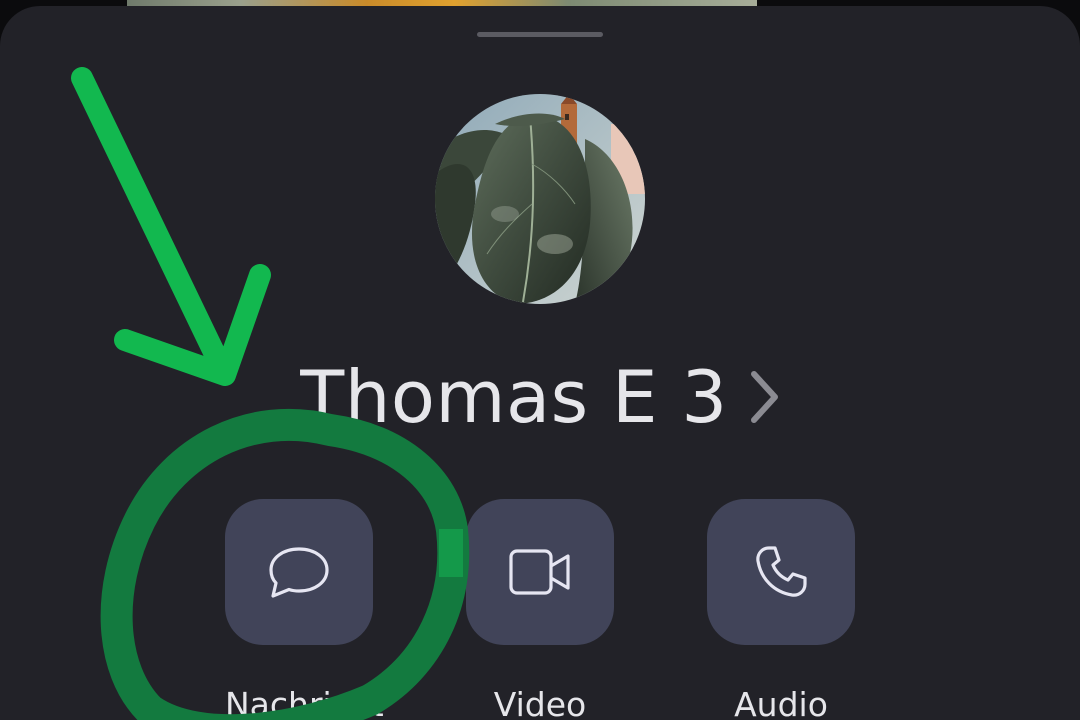 The width and height of the screenshot is (1080, 720). I want to click on audio-label: Audio, so click(781, 702).